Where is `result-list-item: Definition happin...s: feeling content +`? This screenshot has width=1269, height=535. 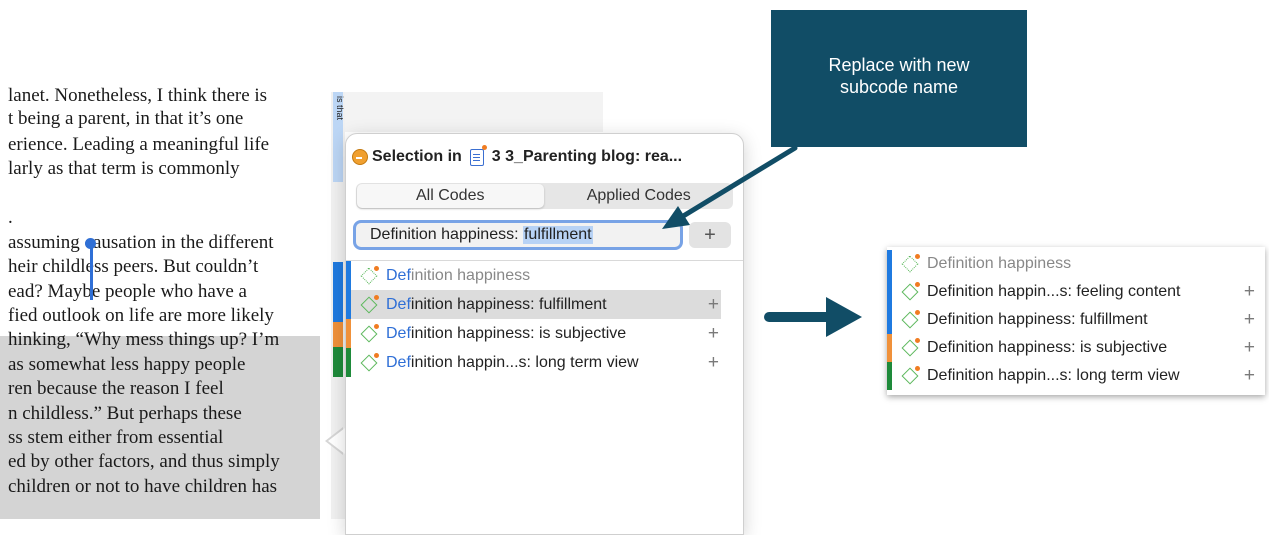
result-list-item: Definition happin...s: feeling content + is located at coordinates (1076, 292).